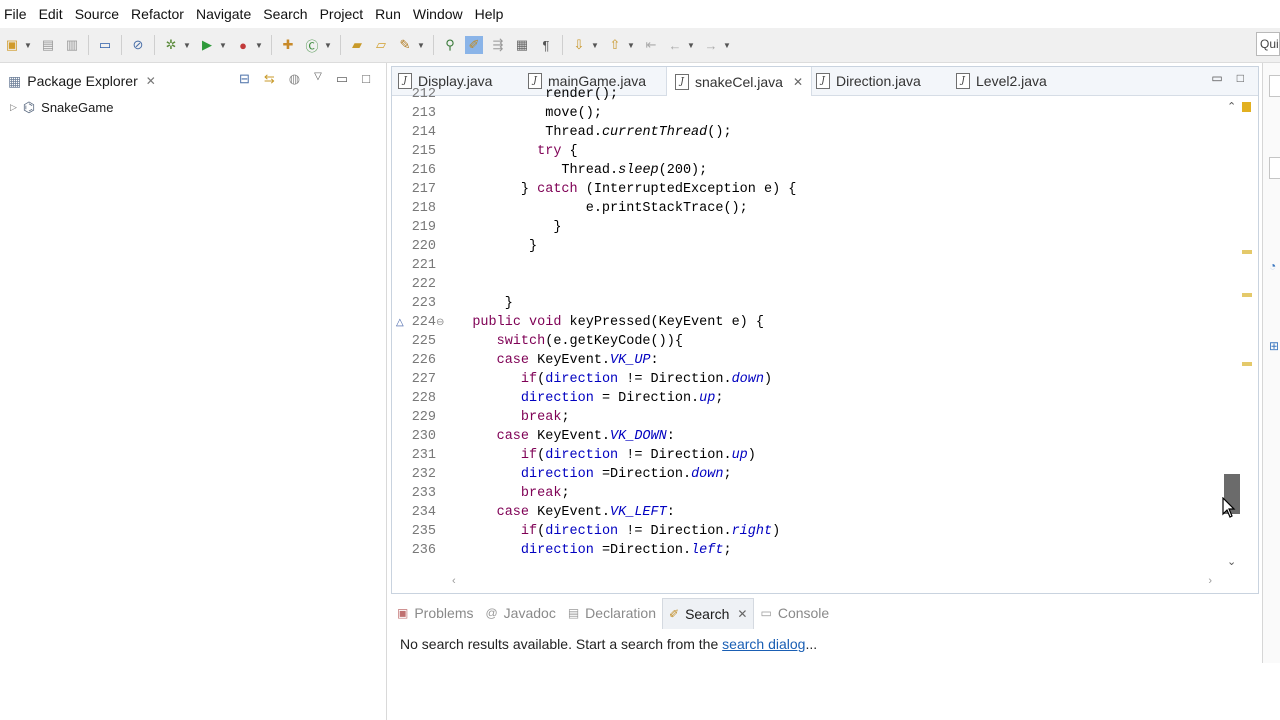 The height and width of the screenshot is (720, 1280). I want to click on task-list-icon: ◔, so click(1272, 266).